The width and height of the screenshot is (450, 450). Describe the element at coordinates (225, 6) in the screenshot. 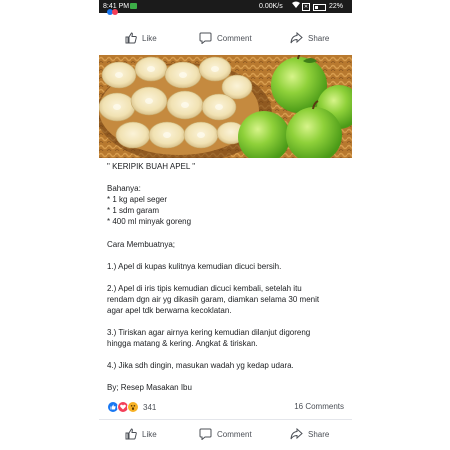

I see `status-bar: 8:41 PM 0.00K/s ✕ 22%` at that location.